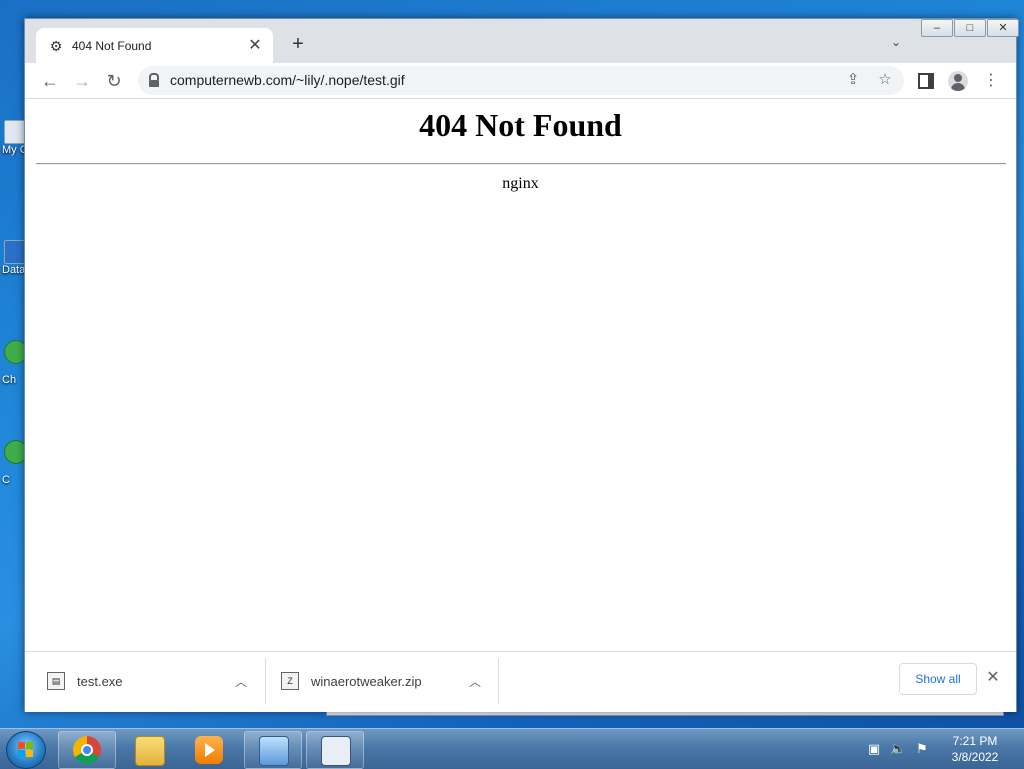 Image resolution: width=1024 pixels, height=769 pixels. Describe the element at coordinates (937, 28) in the screenshot. I see `minimize-button: –` at that location.